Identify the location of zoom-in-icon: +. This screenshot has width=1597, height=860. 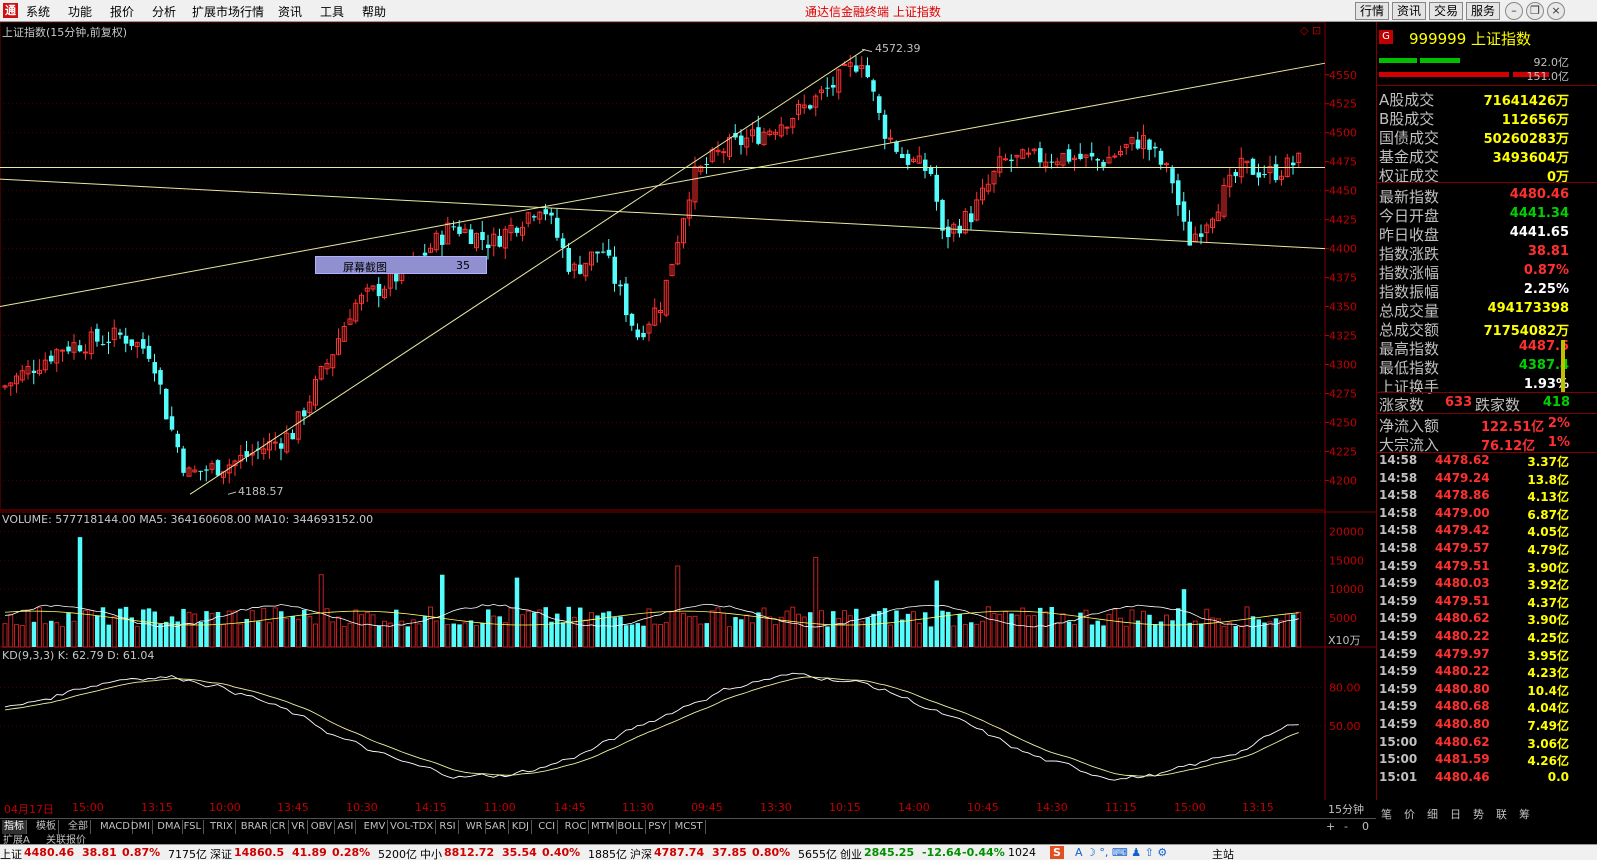
(1330, 826).